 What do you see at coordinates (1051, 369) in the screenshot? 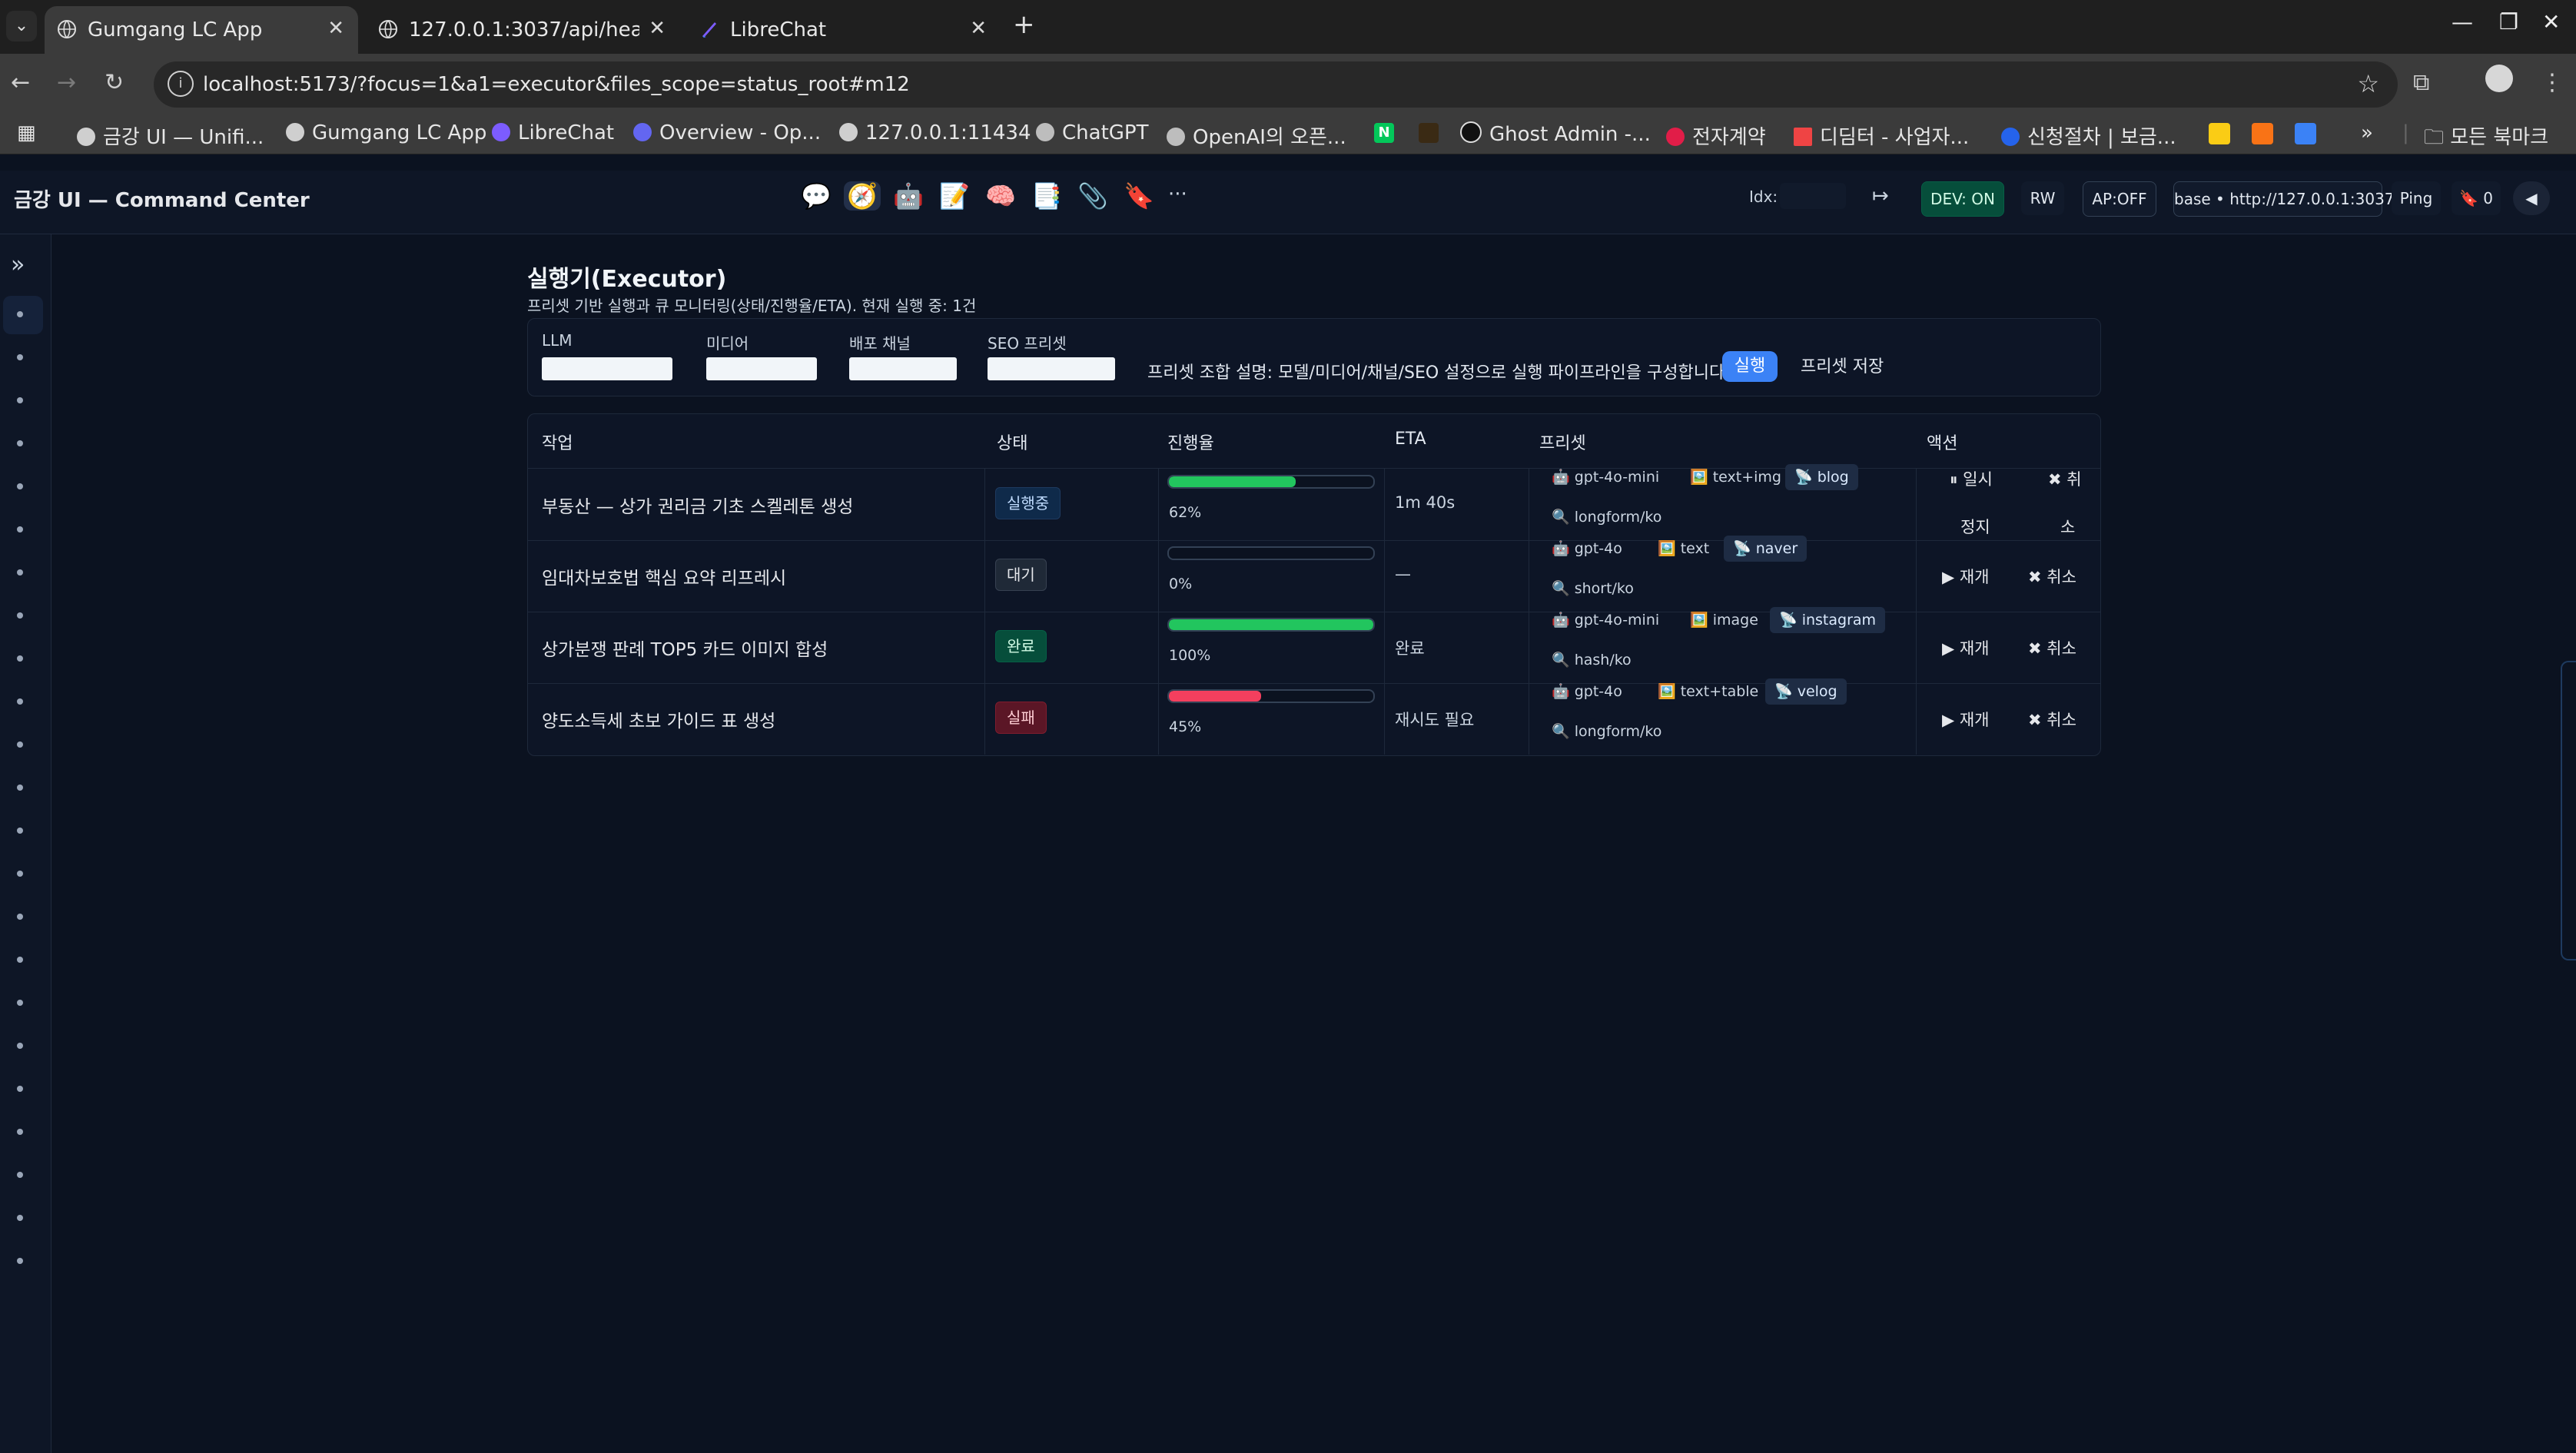
I see `seo-select` at bounding box center [1051, 369].